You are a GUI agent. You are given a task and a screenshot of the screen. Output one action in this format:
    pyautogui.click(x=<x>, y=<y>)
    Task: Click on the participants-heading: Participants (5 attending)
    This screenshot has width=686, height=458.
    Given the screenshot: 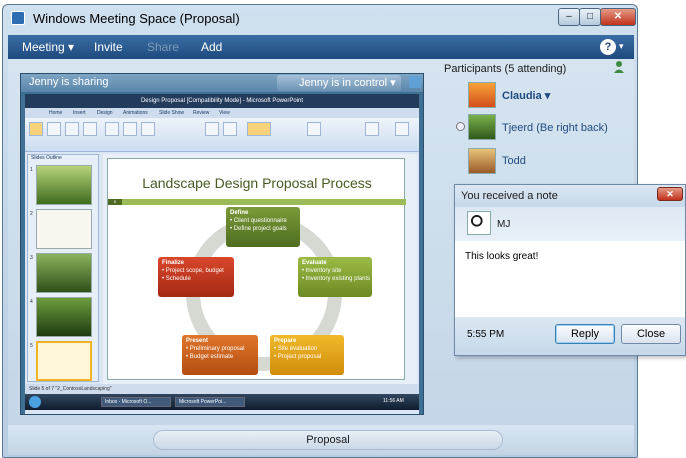 What is the action you would take?
    pyautogui.click(x=505, y=69)
    